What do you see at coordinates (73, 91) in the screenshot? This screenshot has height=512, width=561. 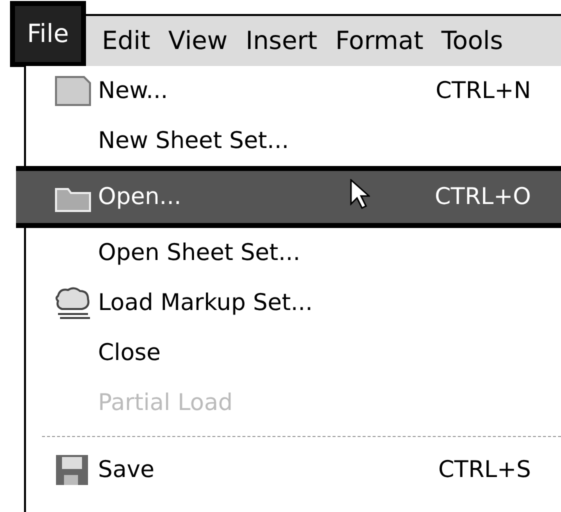 I see `page-icon` at bounding box center [73, 91].